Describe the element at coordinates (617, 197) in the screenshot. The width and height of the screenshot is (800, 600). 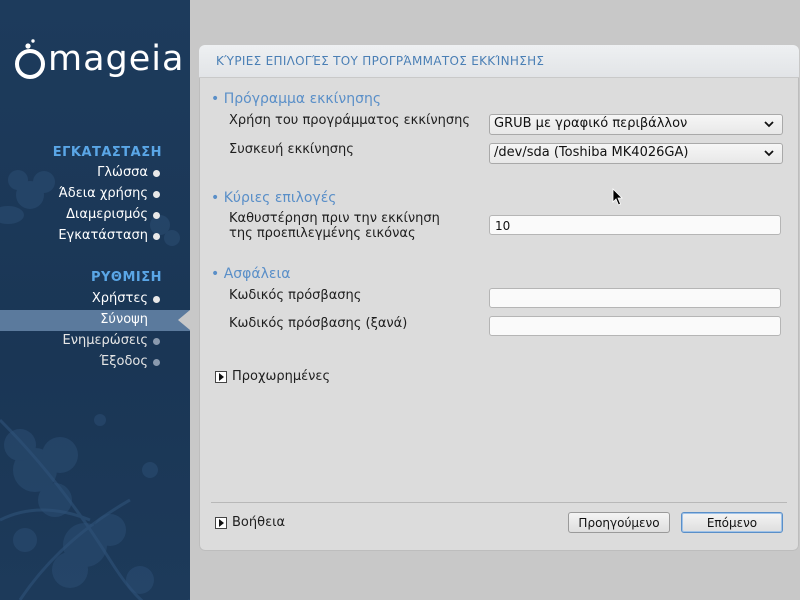
I see `mouse-pointer-icon` at that location.